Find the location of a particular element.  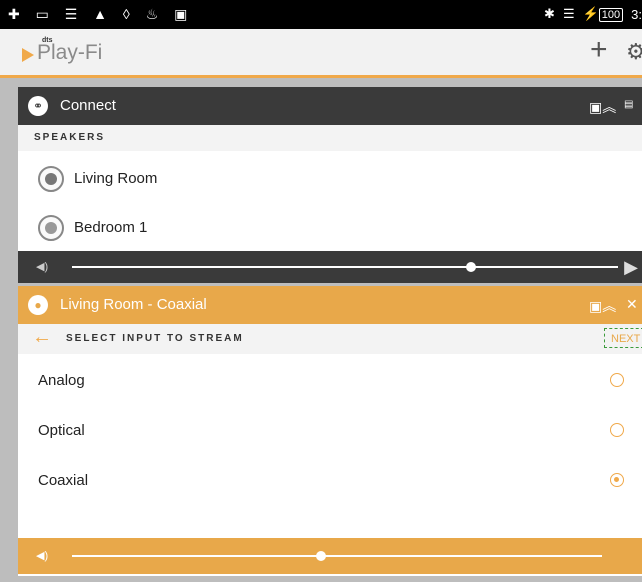

input-bar: ← SELECT INPUT TO STREAM NEXT is located at coordinates (330, 339).